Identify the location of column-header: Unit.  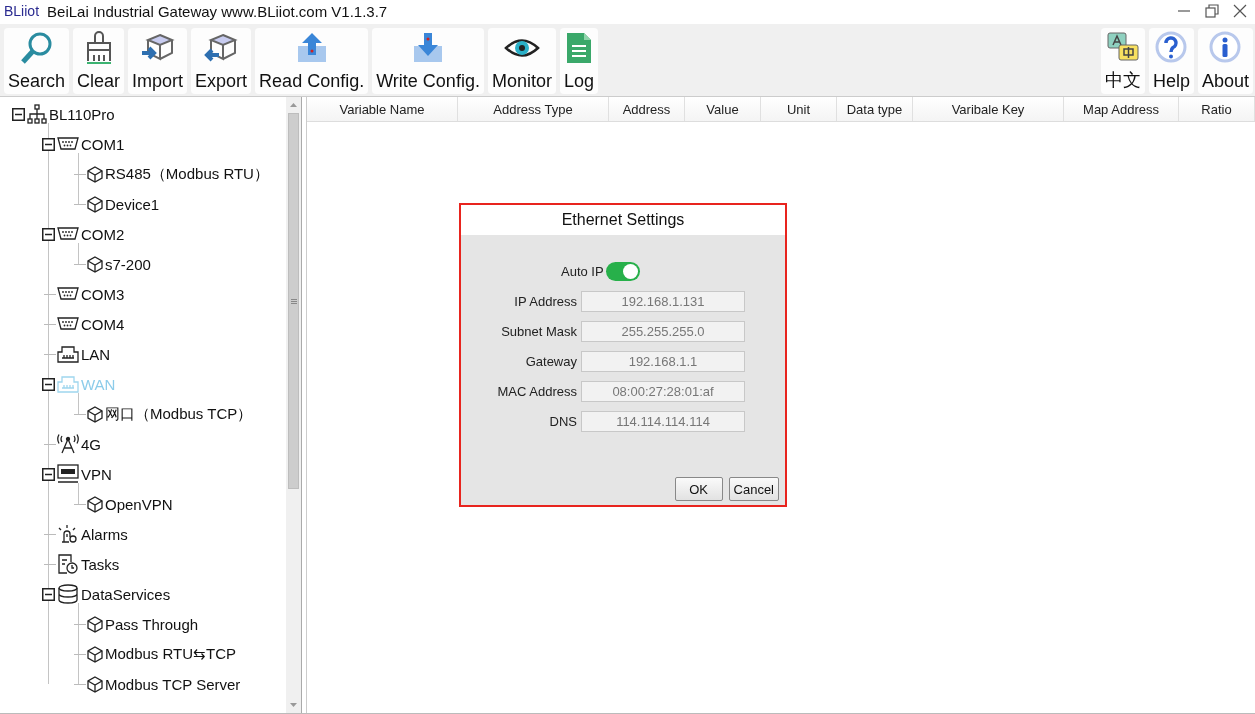
(799, 109).